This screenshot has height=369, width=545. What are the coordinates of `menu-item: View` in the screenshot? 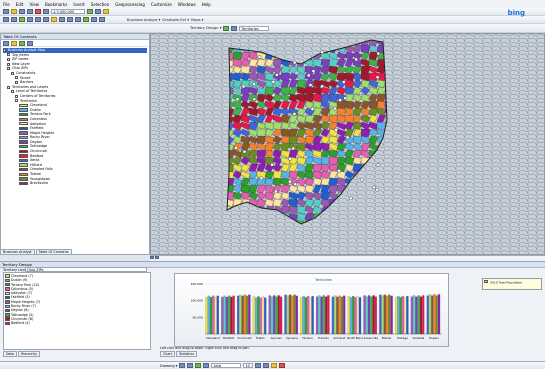 It's located at (34, 4).